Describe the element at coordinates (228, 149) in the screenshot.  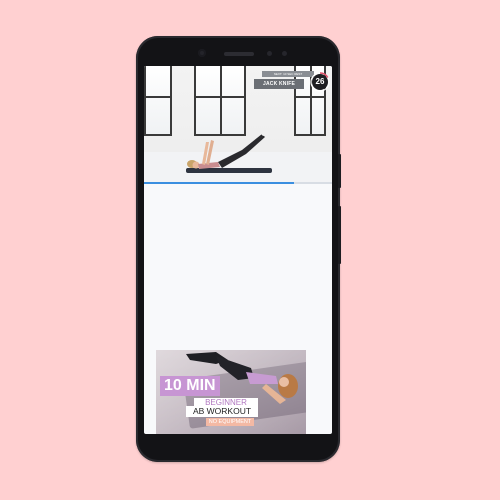
I see `exerciser-figure` at that location.